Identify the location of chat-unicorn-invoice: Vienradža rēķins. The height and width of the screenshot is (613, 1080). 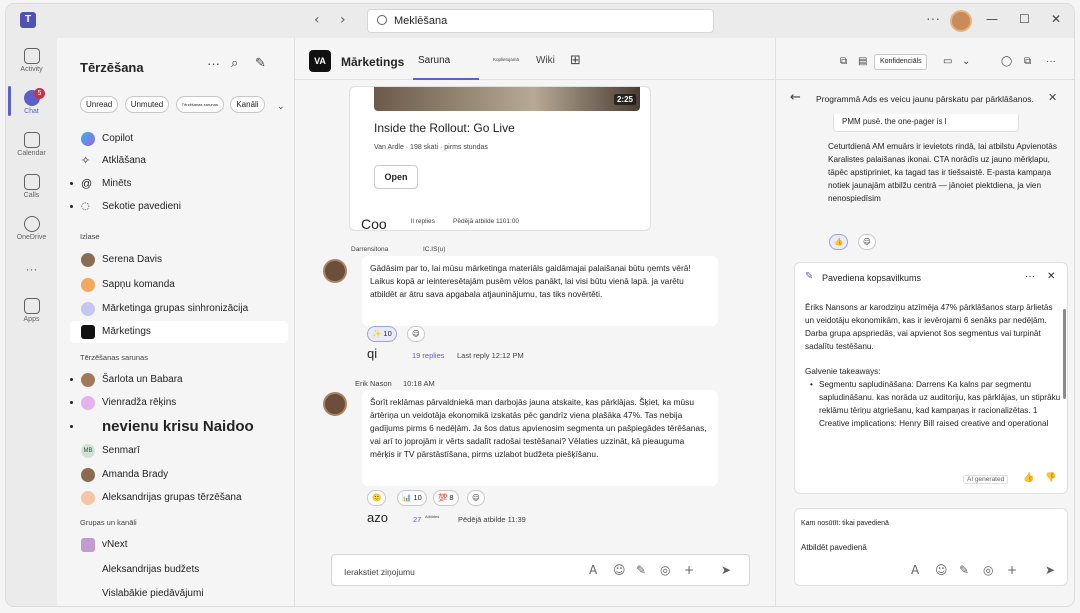
(179, 403).